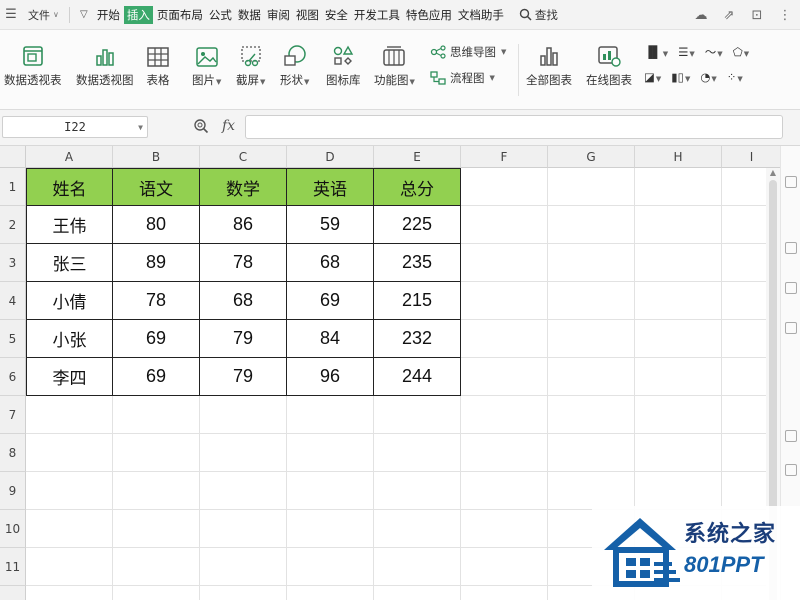 The height and width of the screenshot is (600, 800). Describe the element at coordinates (330, 339) in the screenshot. I see `table-cell: 84` at that location.